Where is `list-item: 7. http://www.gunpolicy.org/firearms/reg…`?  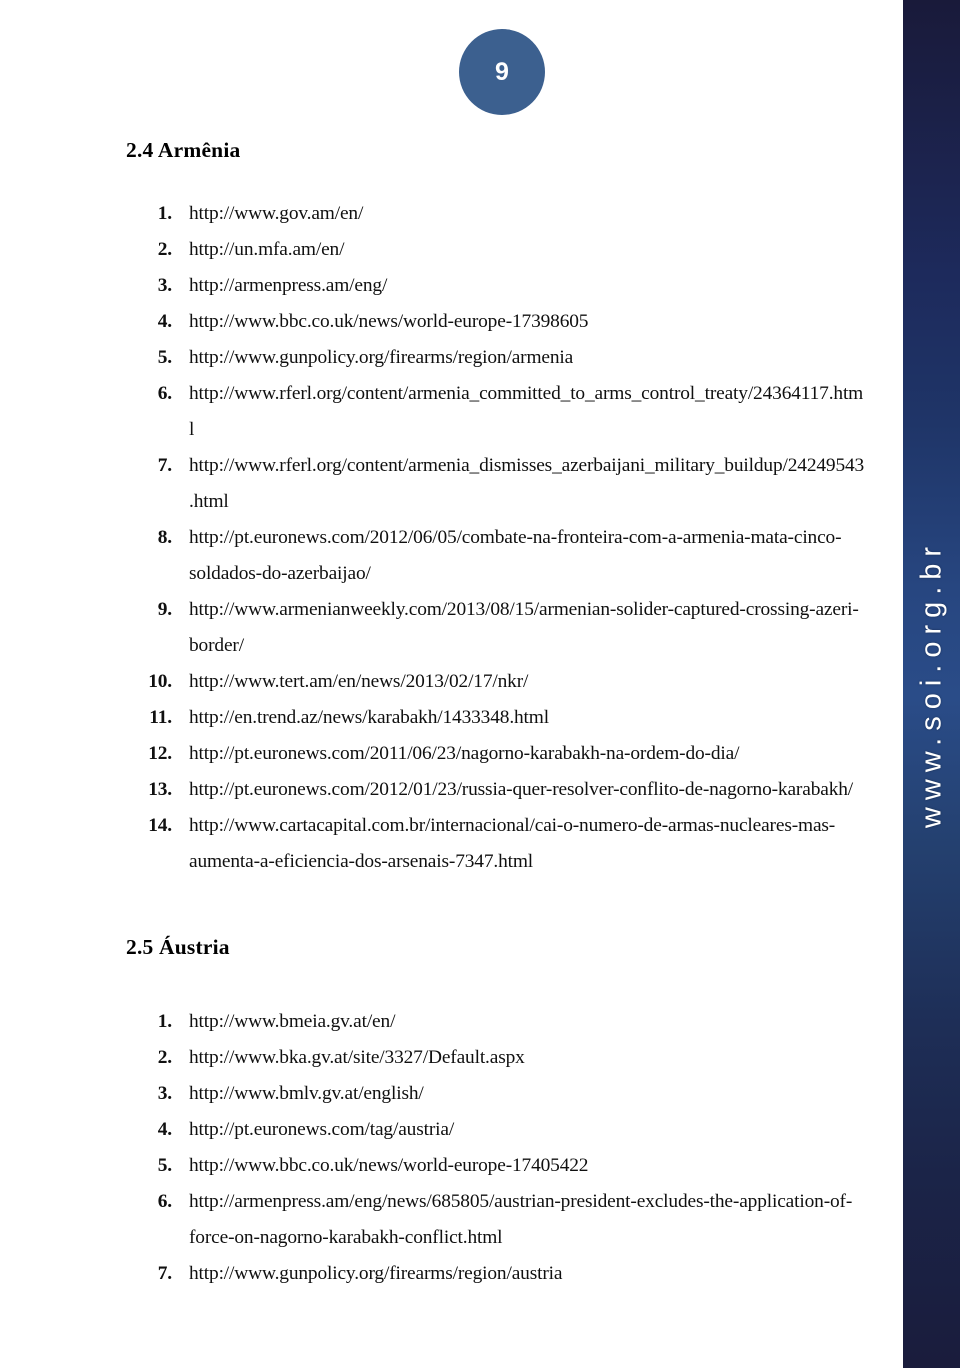
list-item: 7. http://www.gunpolicy.org/firearms/reg… is located at coordinates (451, 1274).